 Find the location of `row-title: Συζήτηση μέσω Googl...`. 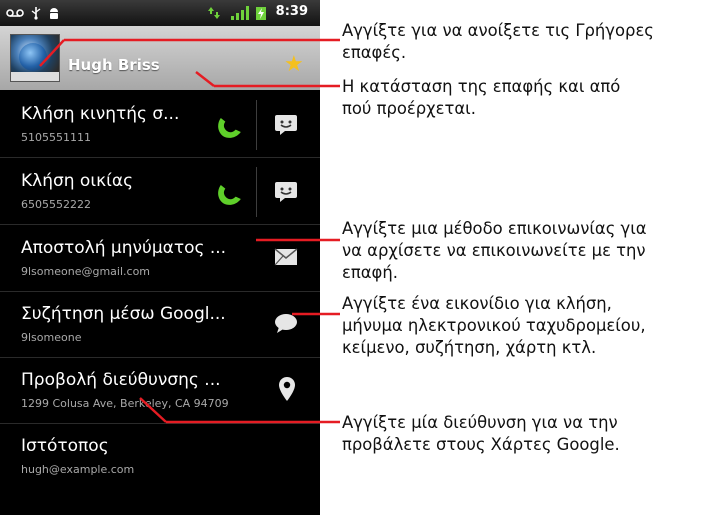

row-title: Συζήτηση μέσω Googl... is located at coordinates (123, 314).